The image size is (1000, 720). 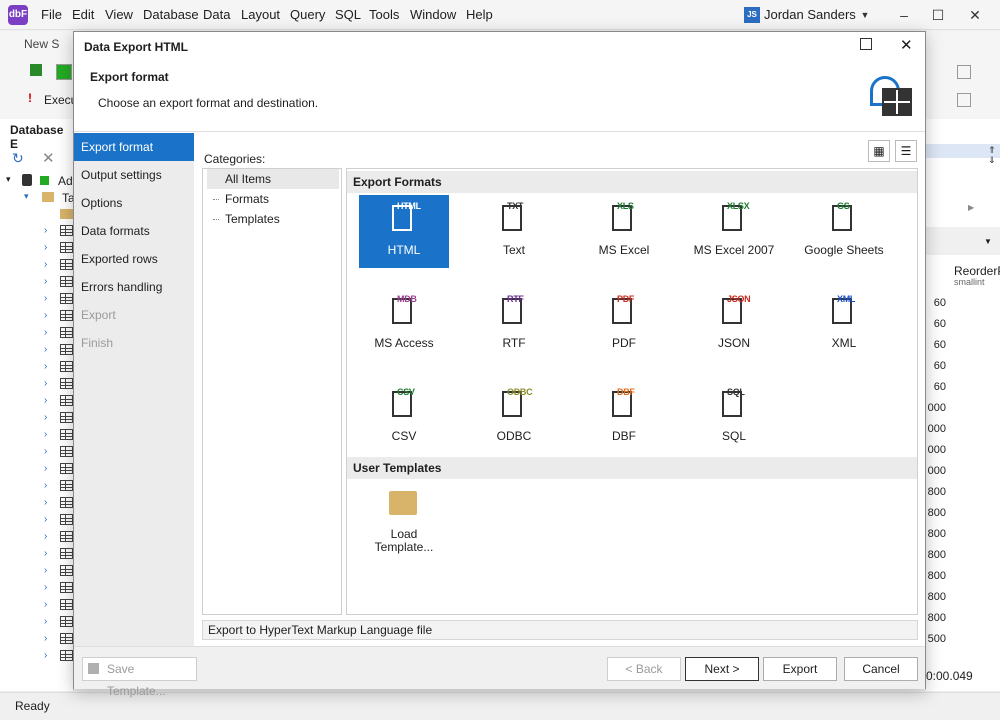 I want to click on format-tile-pdf: PDF PDF, so click(x=624, y=324).